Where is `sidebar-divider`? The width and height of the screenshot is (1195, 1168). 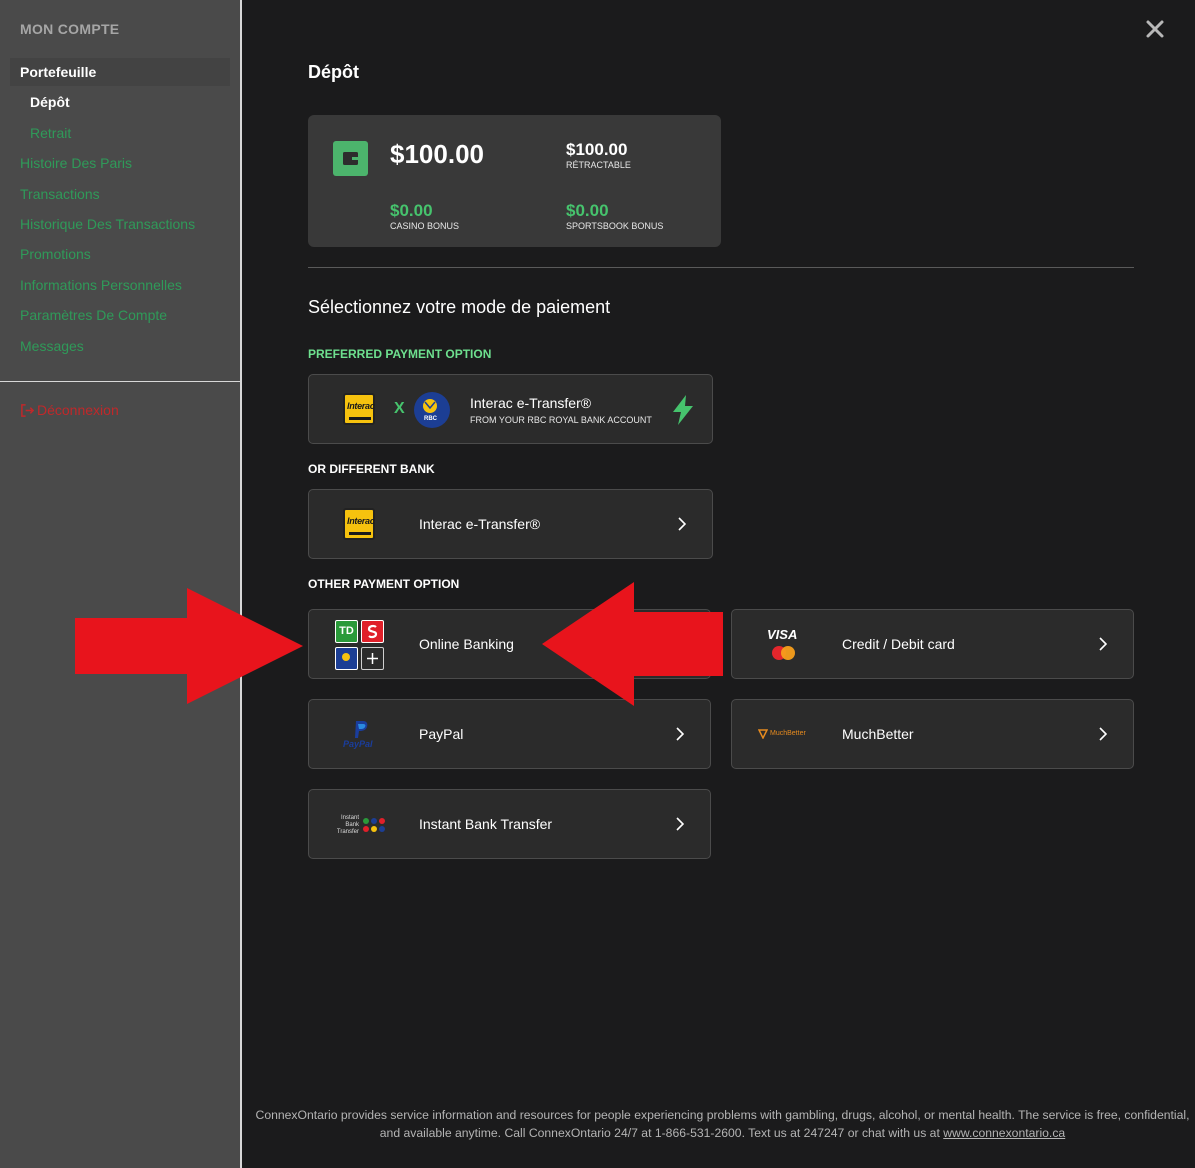
sidebar-divider is located at coordinates (120, 381).